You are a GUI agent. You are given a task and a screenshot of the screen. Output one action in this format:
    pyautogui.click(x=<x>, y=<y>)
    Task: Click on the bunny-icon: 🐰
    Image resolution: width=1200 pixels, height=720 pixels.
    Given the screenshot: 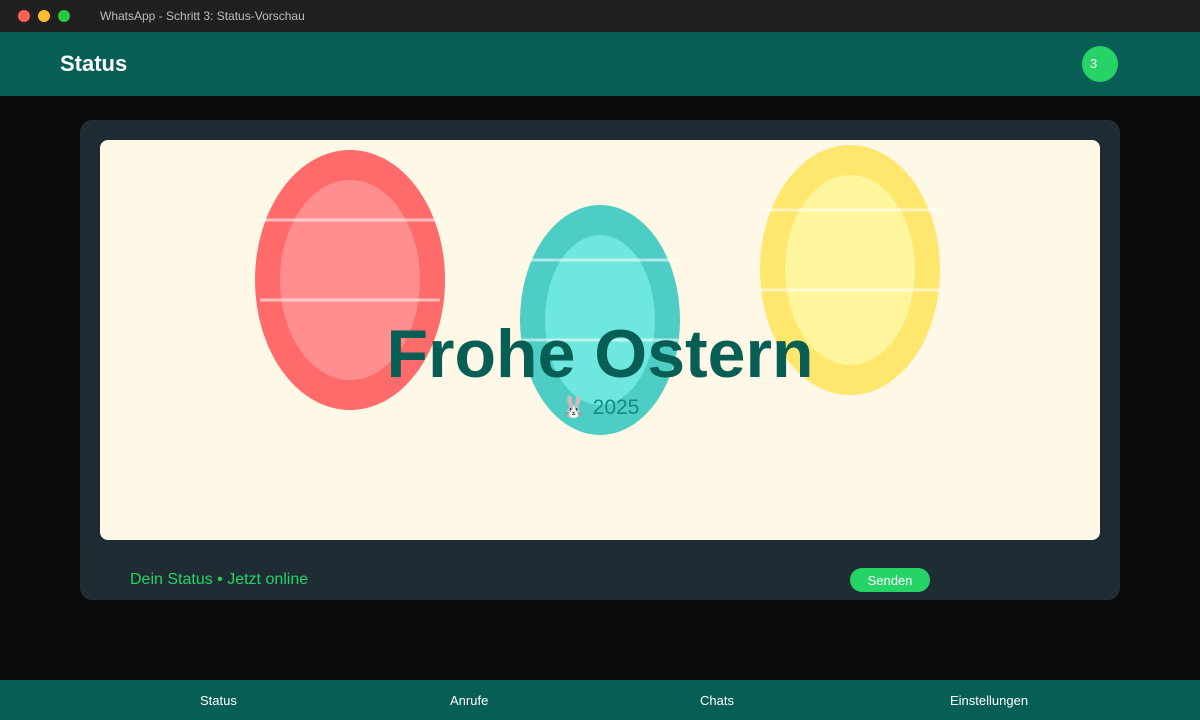 What is the action you would take?
    pyautogui.click(x=573, y=407)
    